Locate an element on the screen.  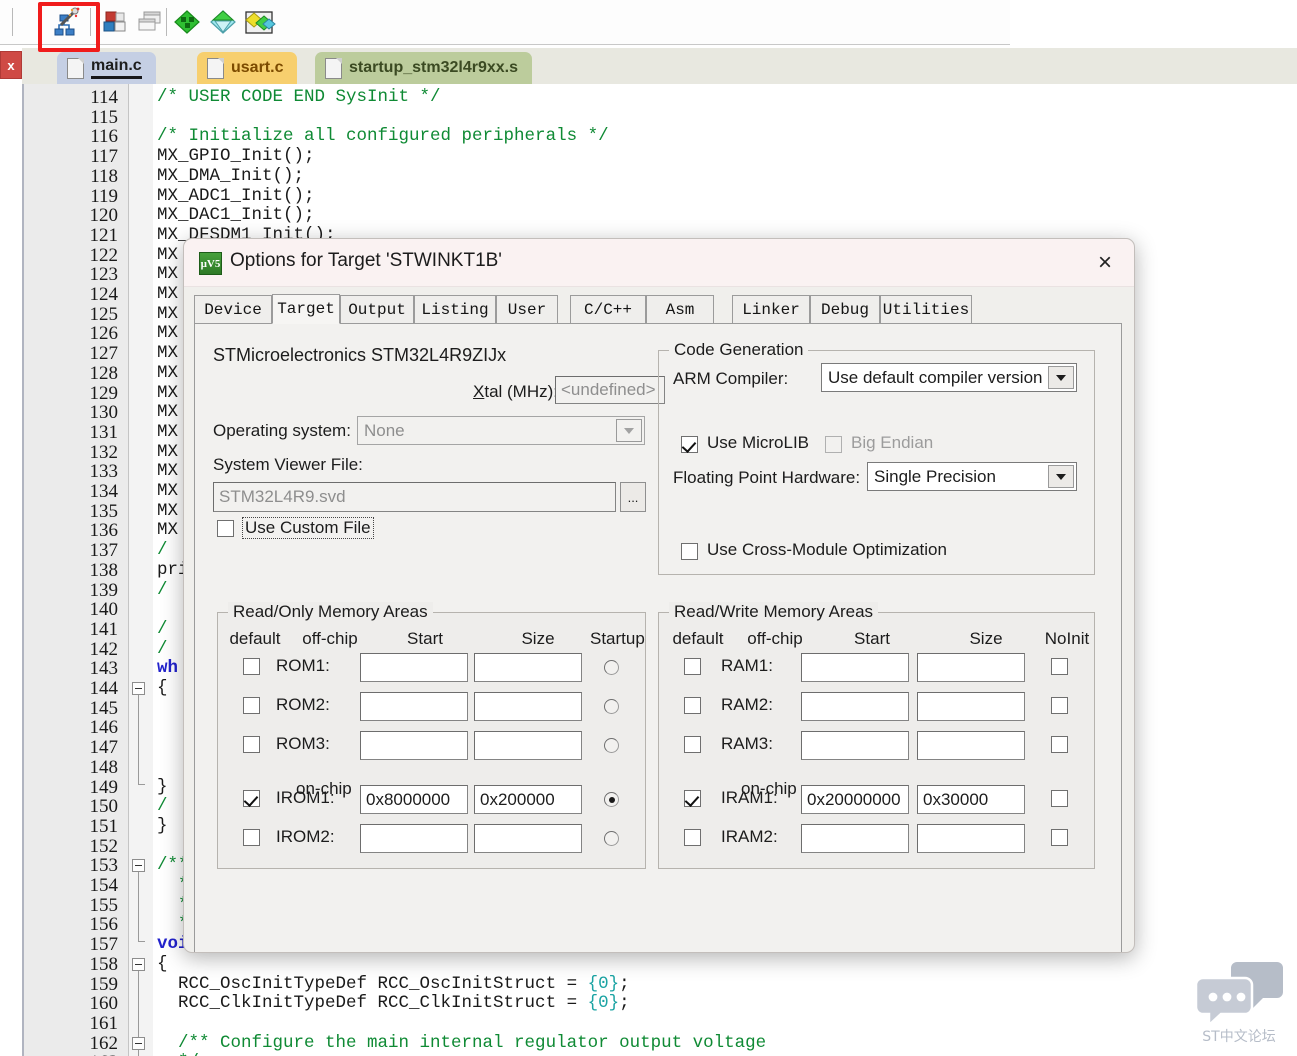
dialog-tab-label: Utilities is located at coordinates (926, 309).